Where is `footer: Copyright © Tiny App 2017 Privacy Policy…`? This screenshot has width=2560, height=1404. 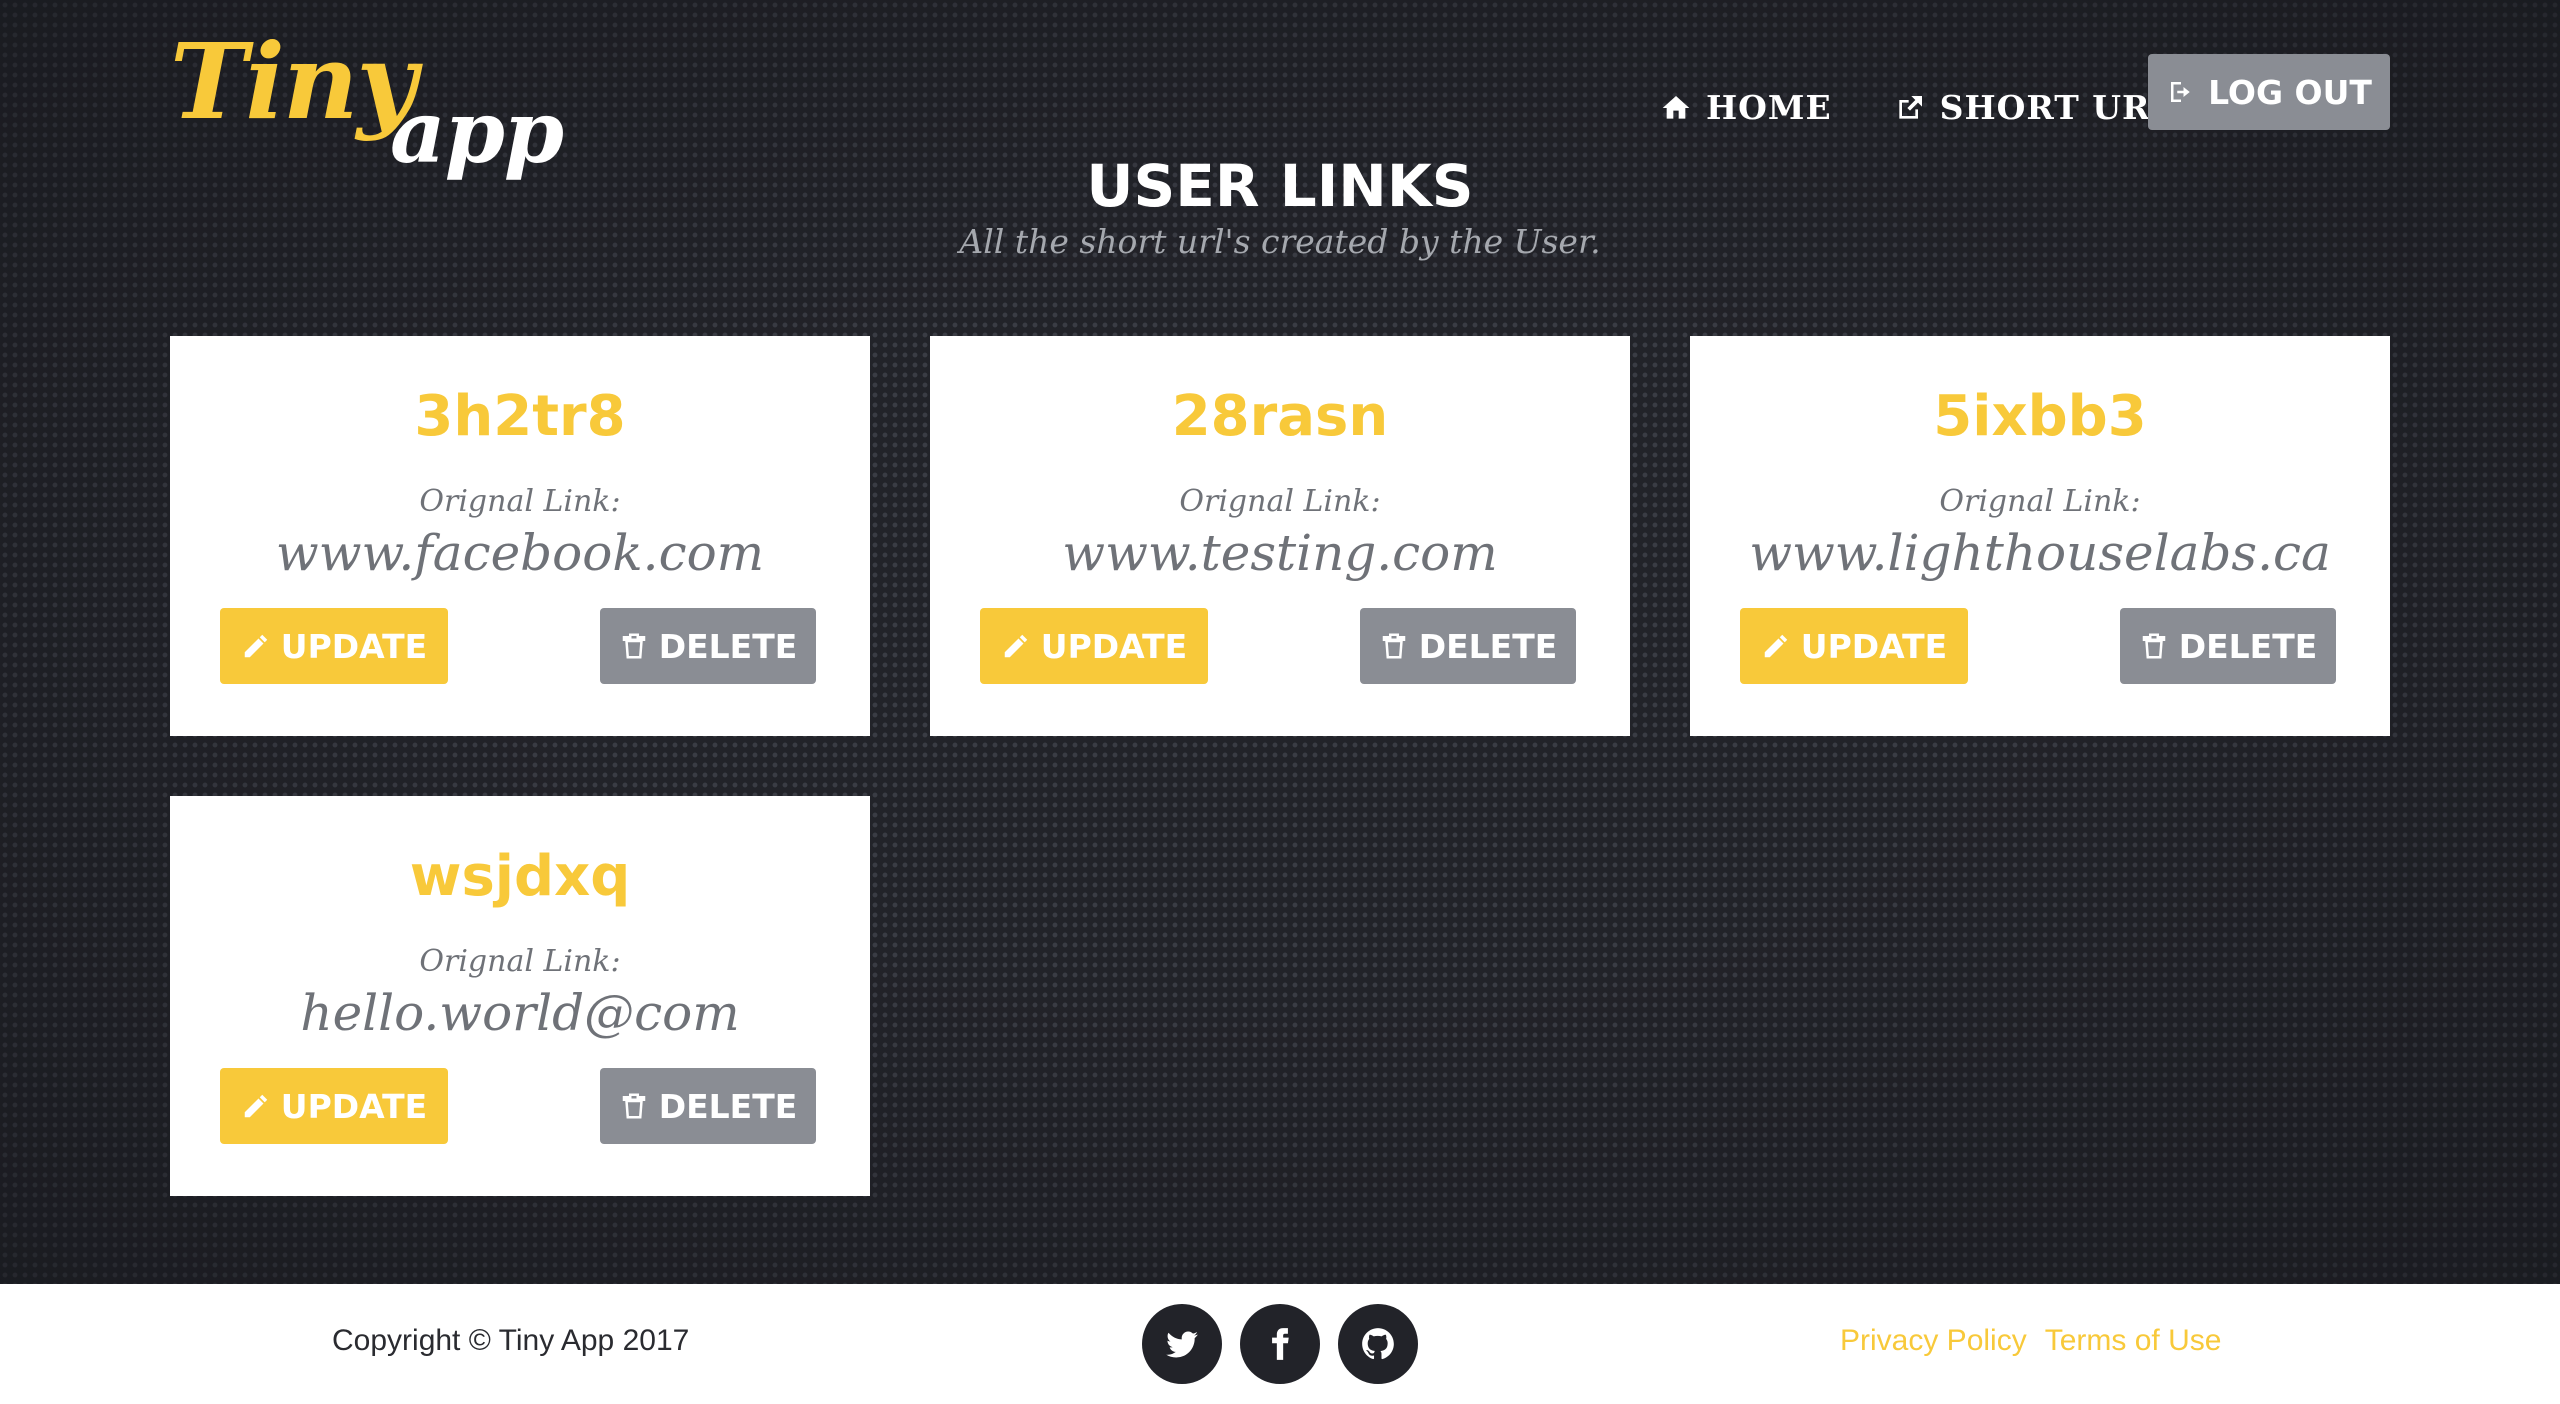 footer: Copyright © Tiny App 2017 Privacy Policy… is located at coordinates (1280, 1344).